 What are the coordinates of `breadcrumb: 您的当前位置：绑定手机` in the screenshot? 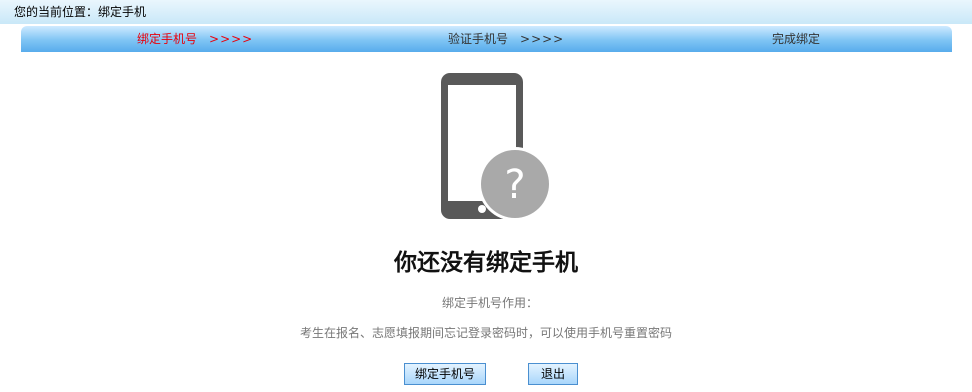 It's located at (486, 12).